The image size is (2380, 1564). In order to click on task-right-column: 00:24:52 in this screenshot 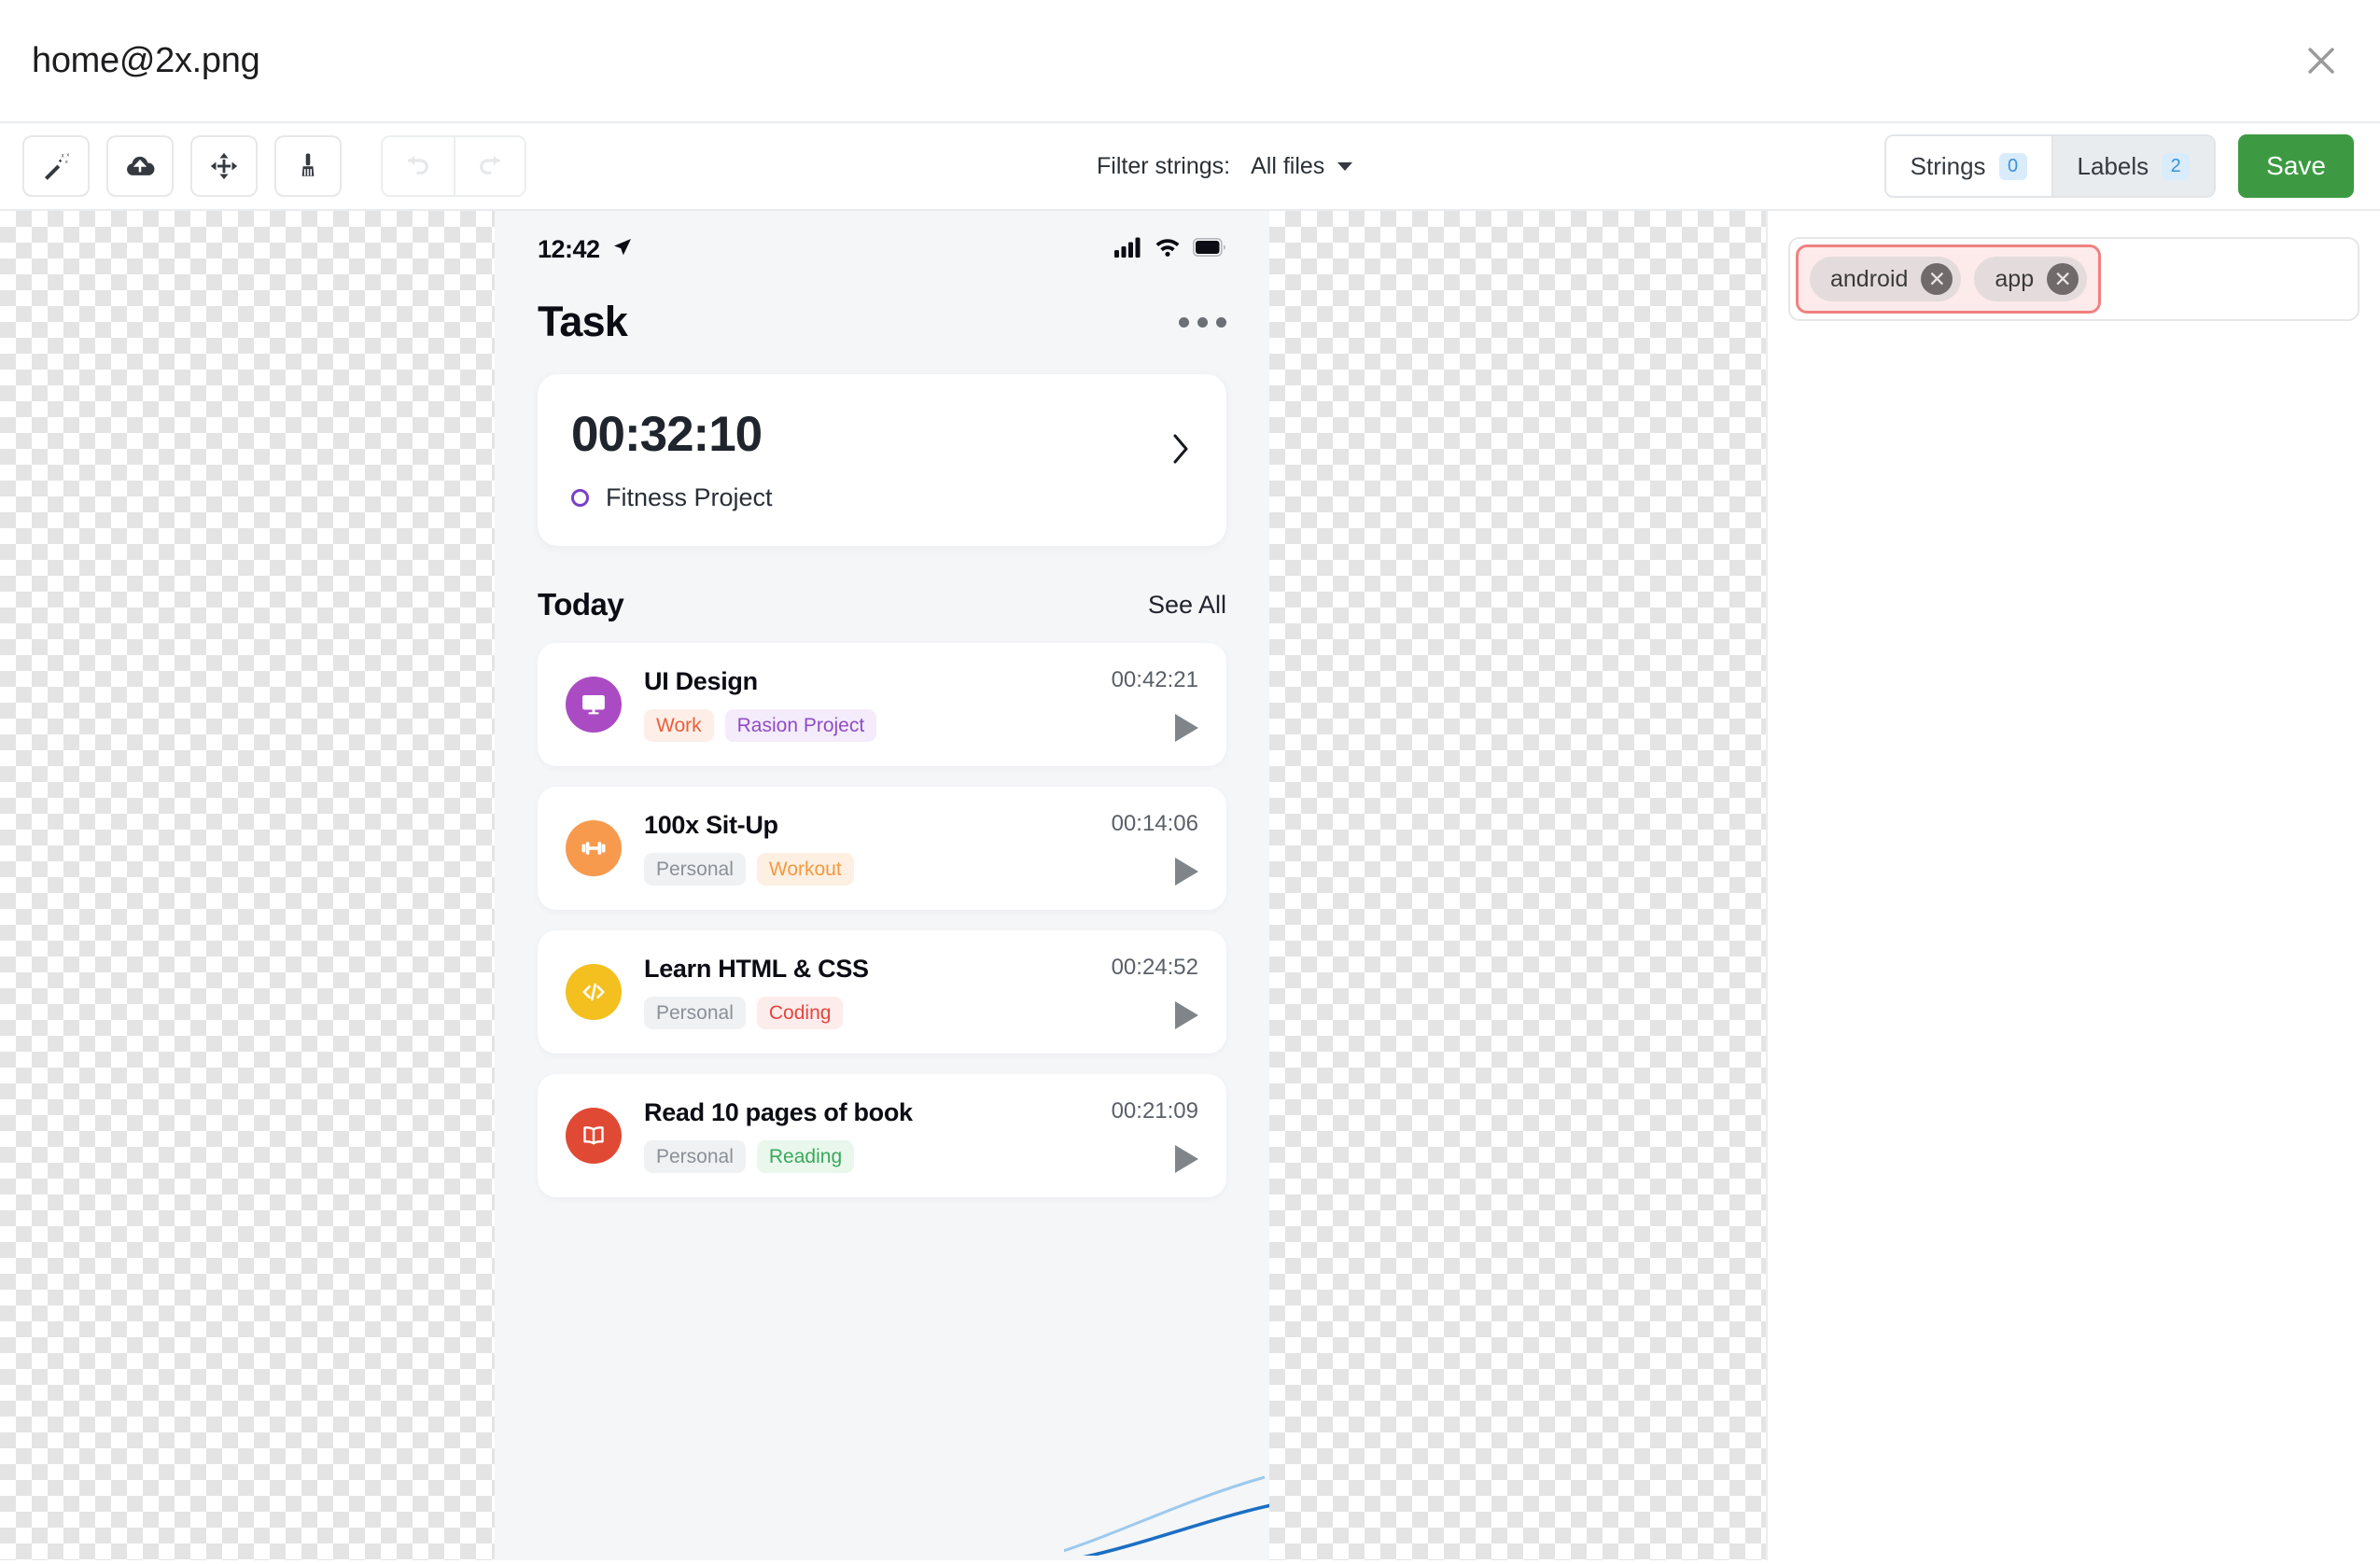, I will do `click(1155, 992)`.